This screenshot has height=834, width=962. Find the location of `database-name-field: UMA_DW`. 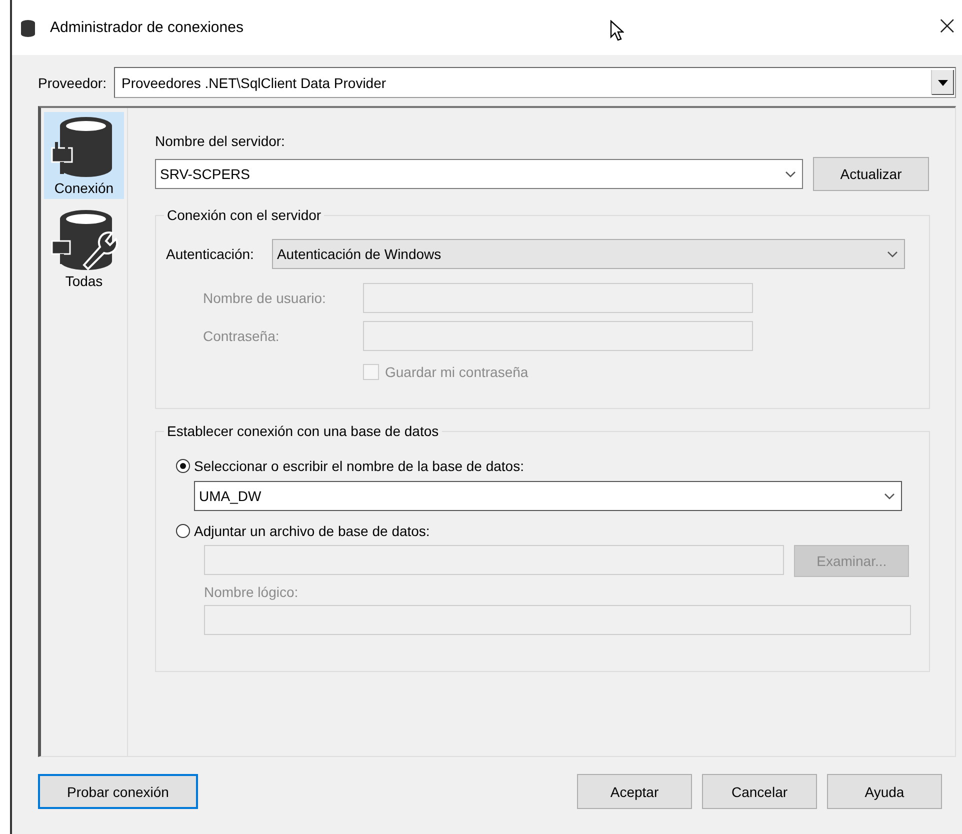

database-name-field: UMA_DW is located at coordinates (548, 496).